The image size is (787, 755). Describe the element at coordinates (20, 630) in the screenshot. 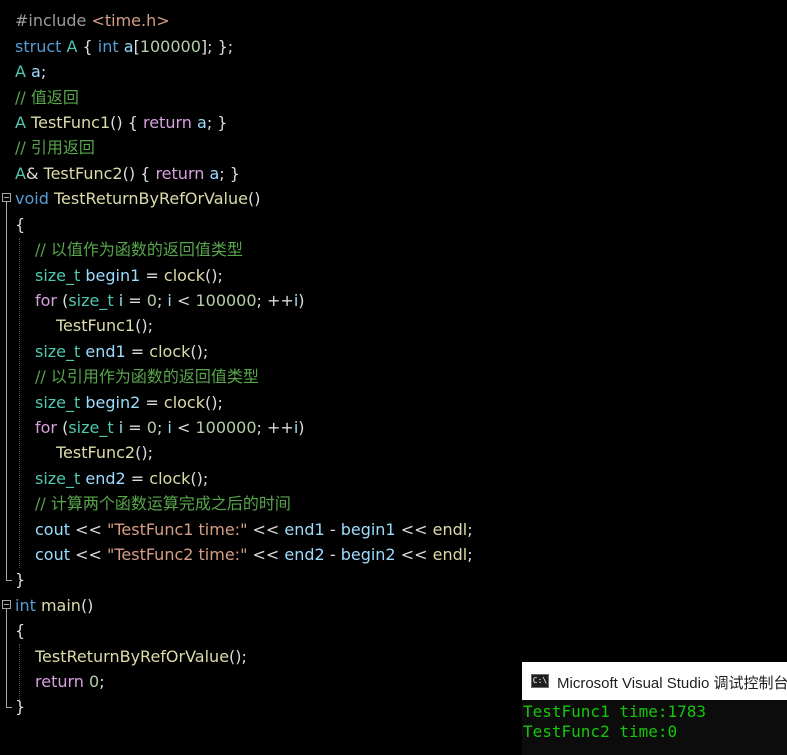

I see `code-line-25: {` at that location.